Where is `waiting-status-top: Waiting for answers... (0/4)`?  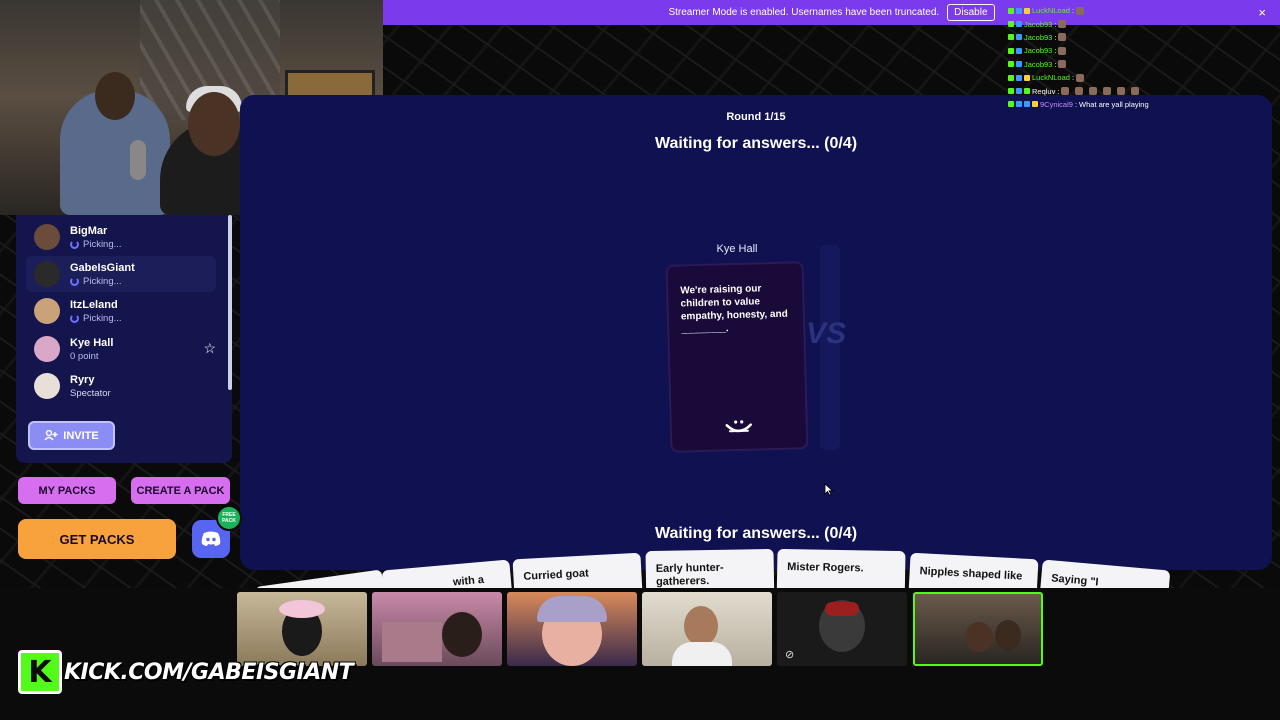
waiting-status-top: Waiting for answers... (0/4) is located at coordinates (756, 143).